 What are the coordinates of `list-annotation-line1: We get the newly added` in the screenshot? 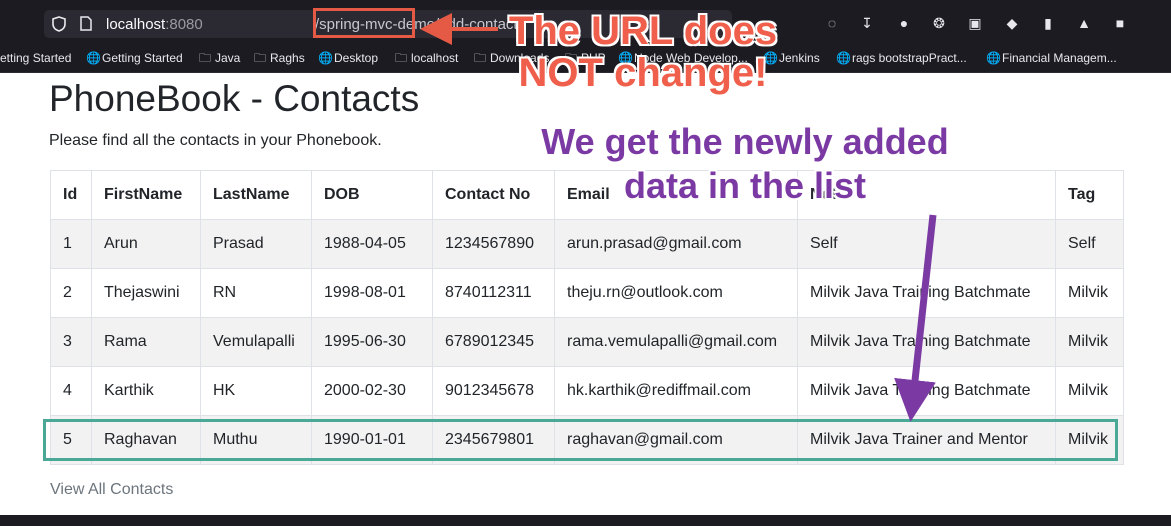 It's located at (745, 141).